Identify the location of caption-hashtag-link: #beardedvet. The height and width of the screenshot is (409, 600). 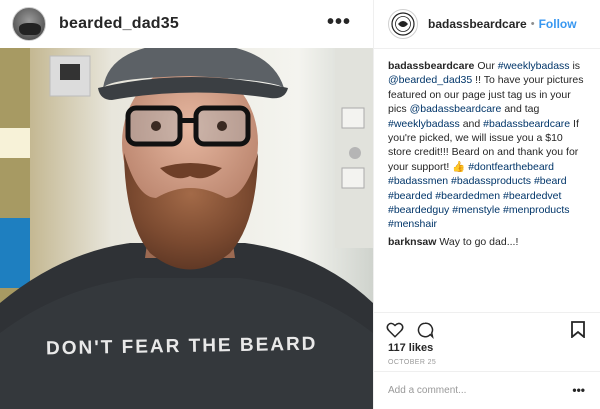
(532, 196).